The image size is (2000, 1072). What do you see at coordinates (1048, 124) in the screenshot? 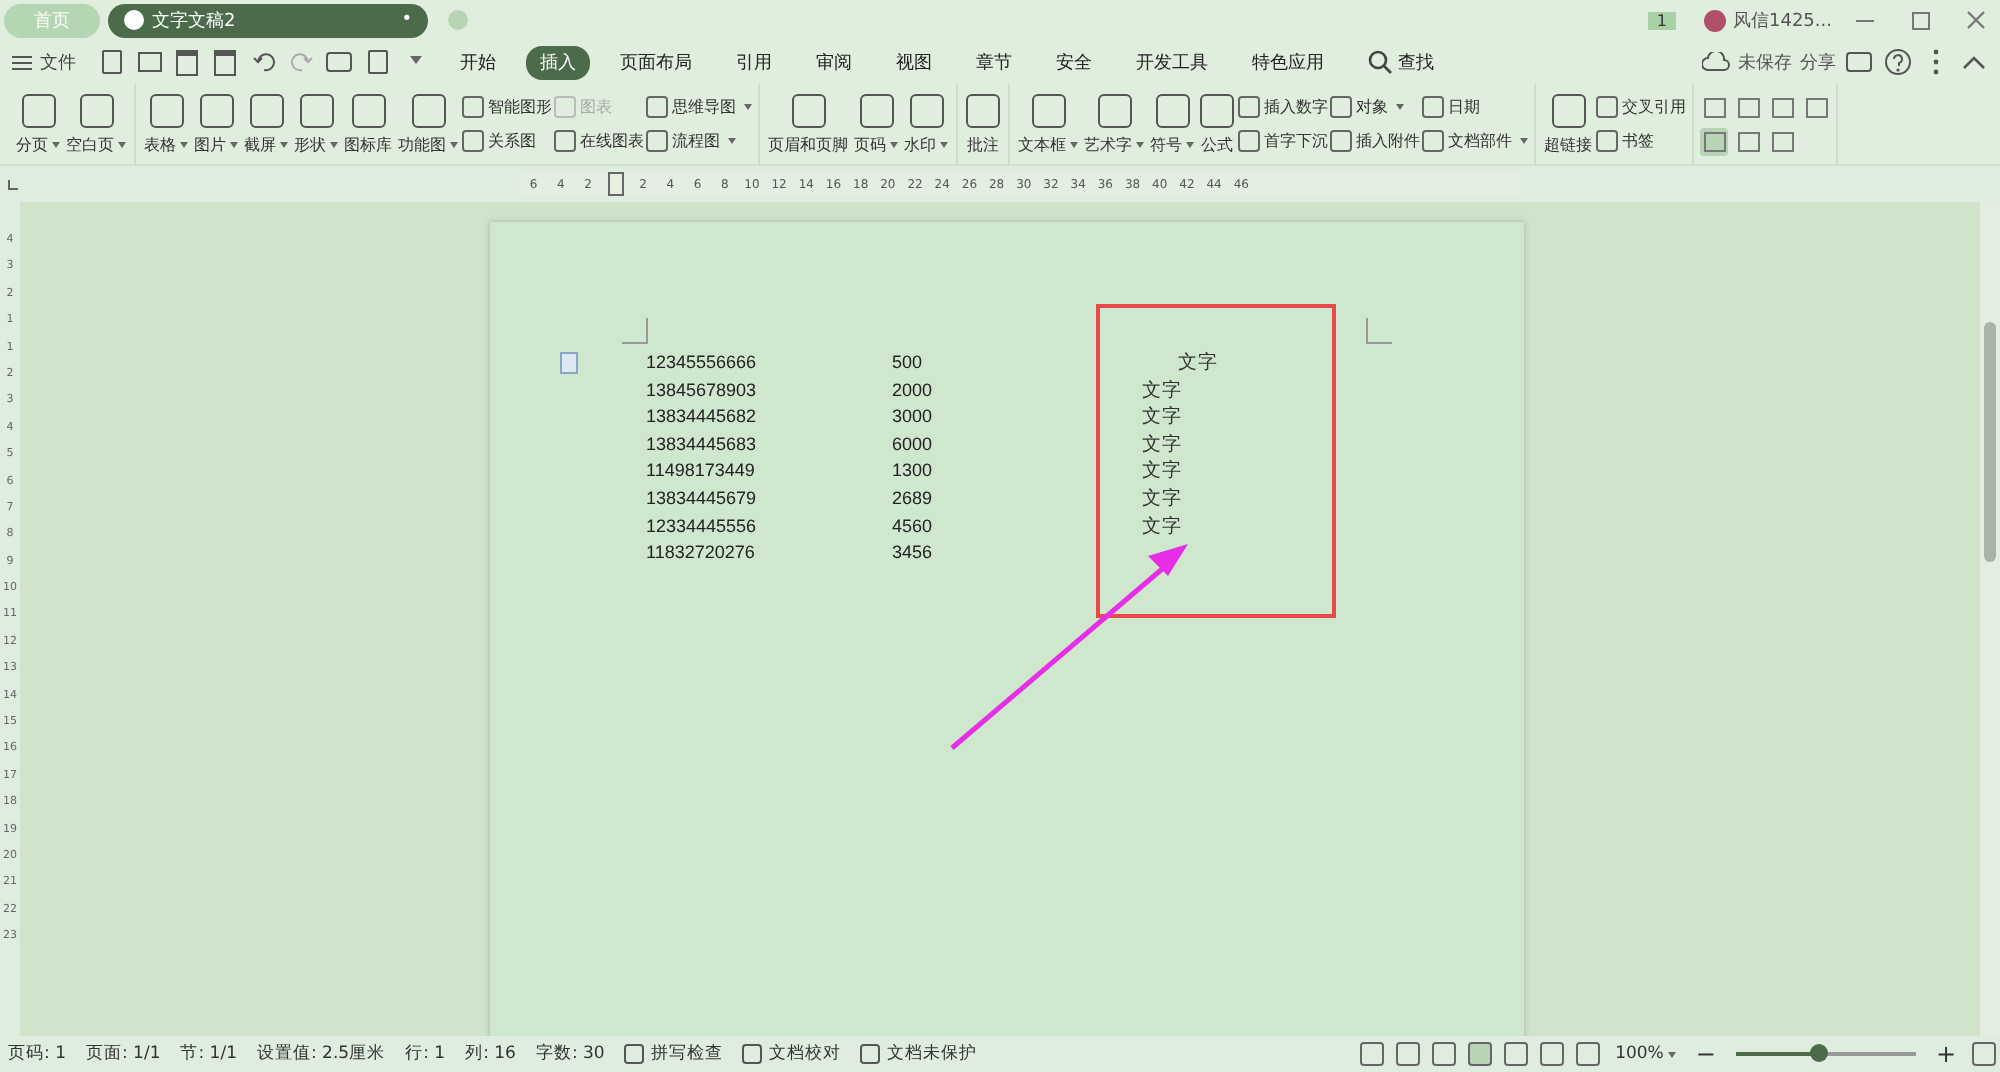
I see `ribbon-button: 文本框` at bounding box center [1048, 124].